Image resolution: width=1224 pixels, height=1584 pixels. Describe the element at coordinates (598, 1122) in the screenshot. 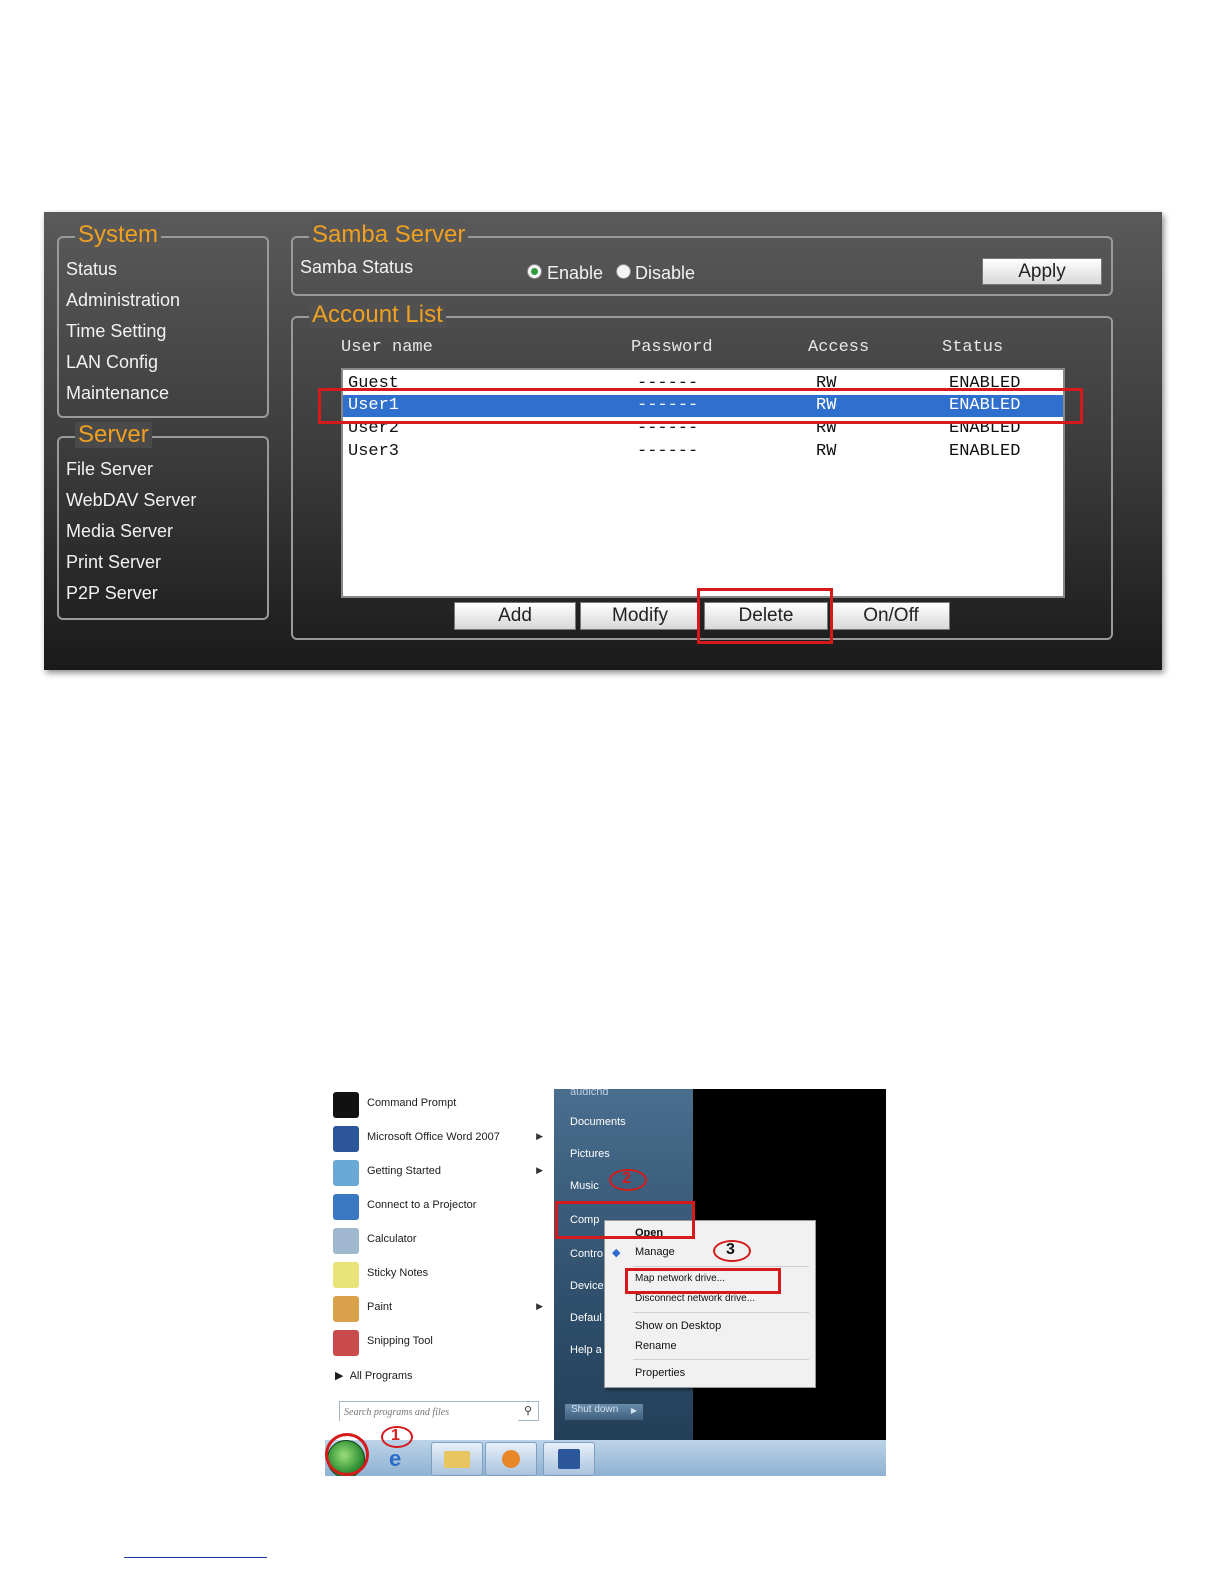

I see `places-item-documents: Documents` at that location.